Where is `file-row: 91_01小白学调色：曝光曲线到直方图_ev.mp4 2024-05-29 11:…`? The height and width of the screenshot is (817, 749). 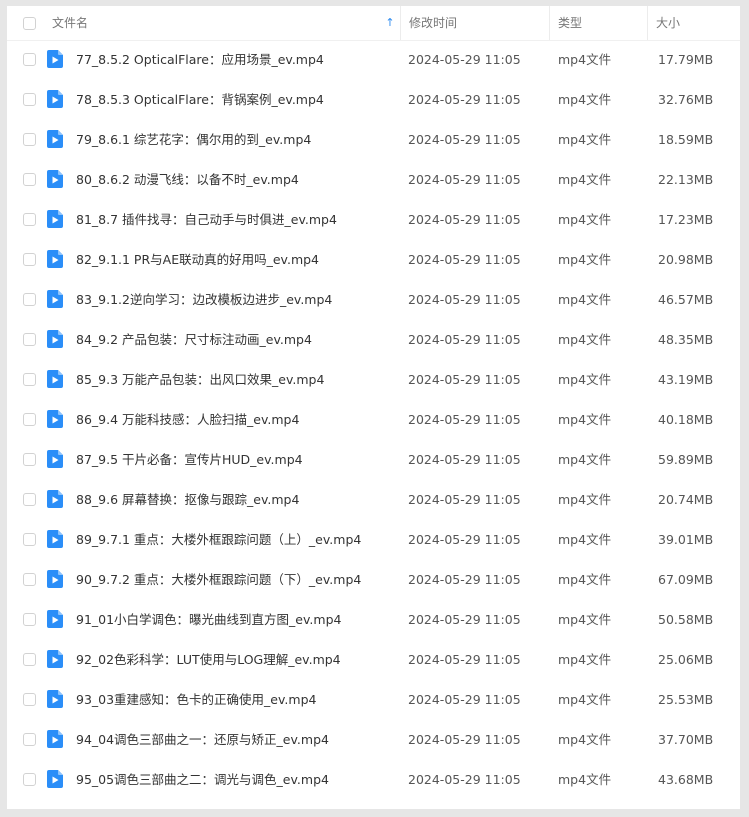
file-row: 91_01小白学调色：曝光曲线到直方图_ev.mp4 2024-05-29 11:… is located at coordinates (373, 620).